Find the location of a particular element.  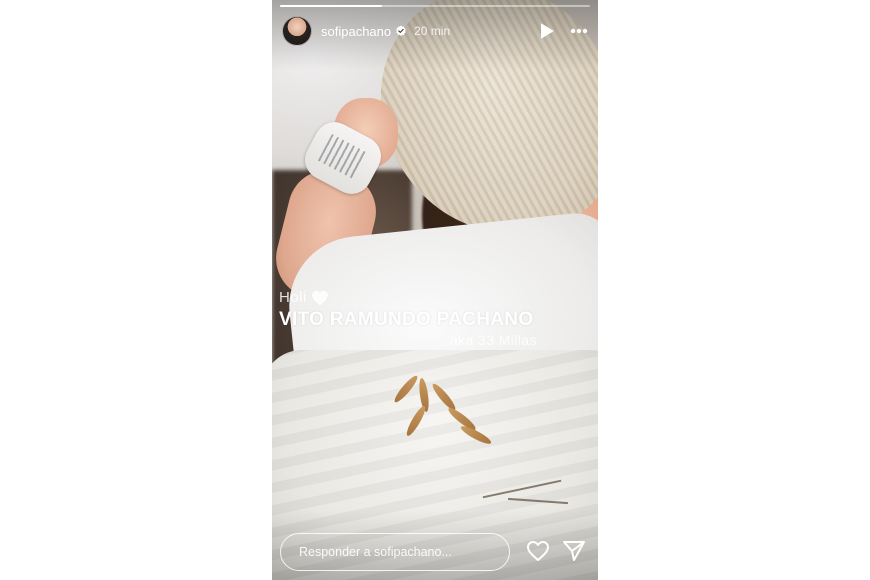

reply-input is located at coordinates (395, 552).